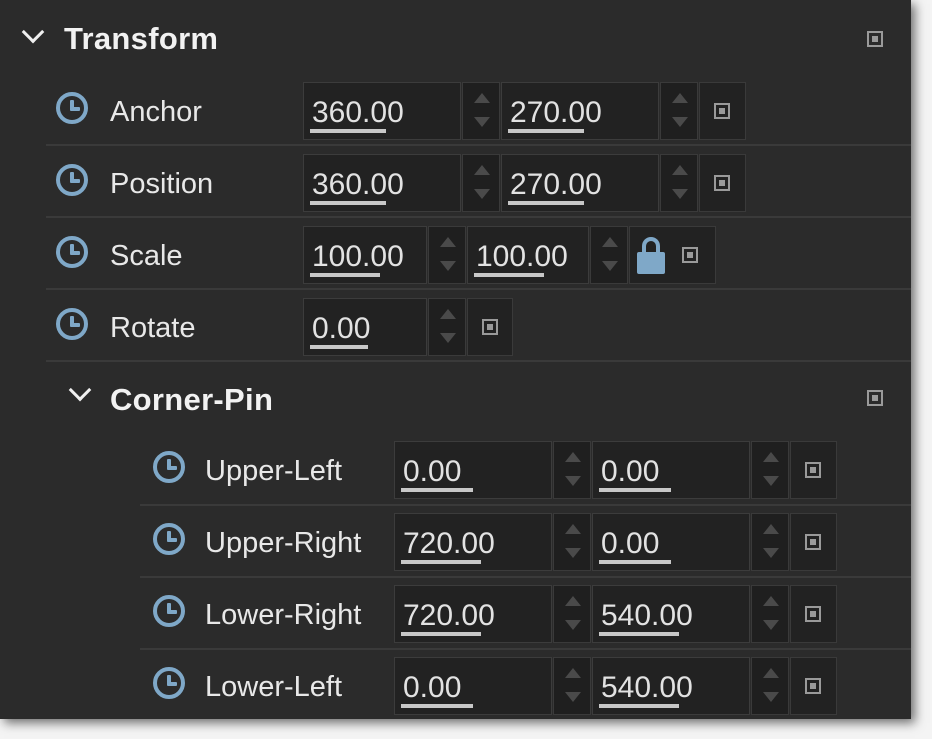  What do you see at coordinates (651, 256) in the screenshot?
I see `lock-icon` at bounding box center [651, 256].